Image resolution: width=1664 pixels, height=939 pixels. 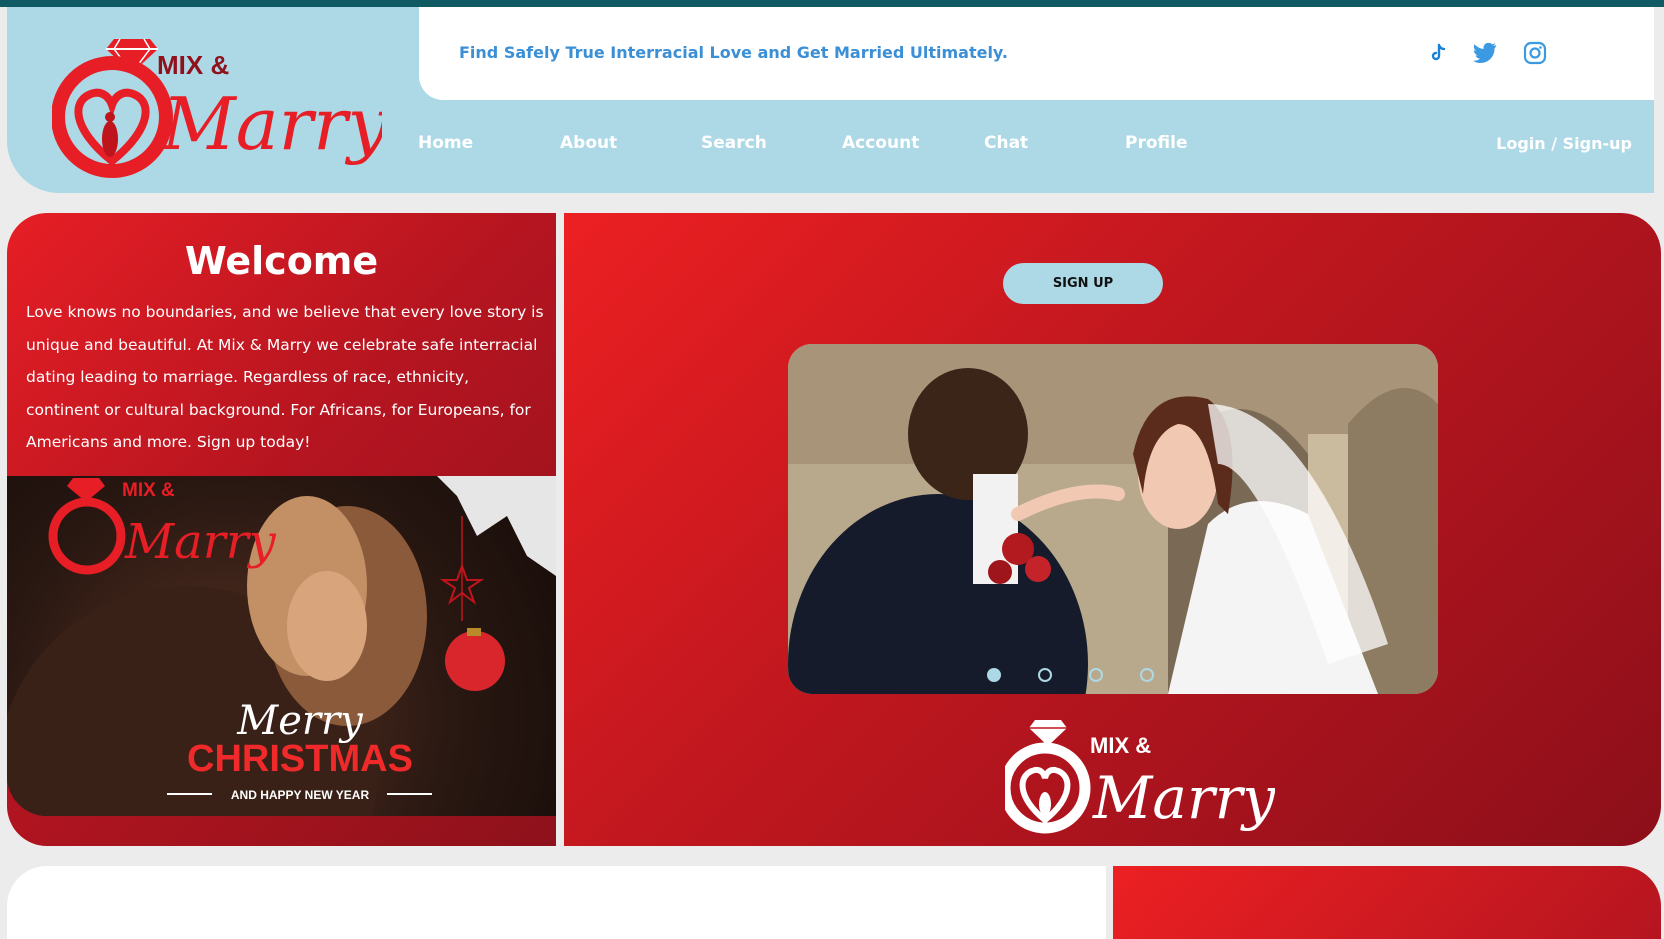 I want to click on login-signup-link: Login / Sign-up, so click(x=1564, y=143).